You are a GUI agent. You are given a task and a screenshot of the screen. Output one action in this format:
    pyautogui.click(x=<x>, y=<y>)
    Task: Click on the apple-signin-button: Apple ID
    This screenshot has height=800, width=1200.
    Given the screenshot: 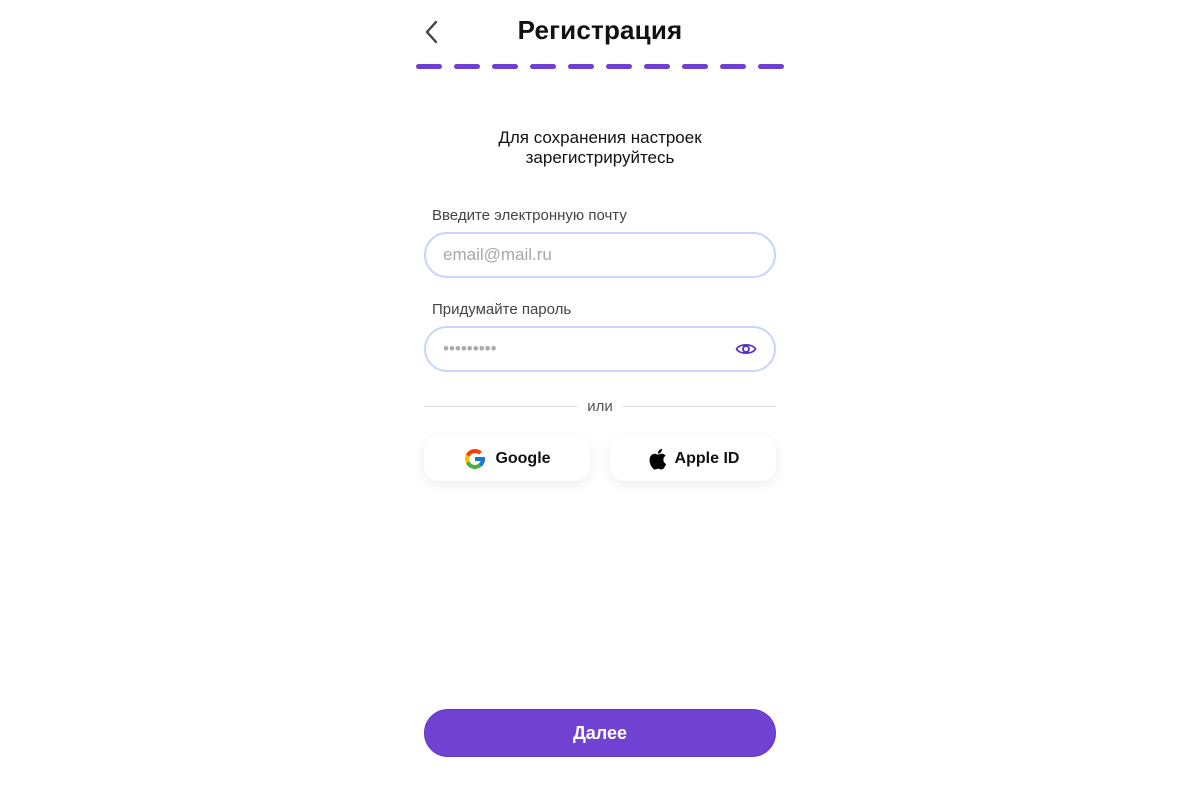 What is the action you would take?
    pyautogui.click(x=693, y=458)
    